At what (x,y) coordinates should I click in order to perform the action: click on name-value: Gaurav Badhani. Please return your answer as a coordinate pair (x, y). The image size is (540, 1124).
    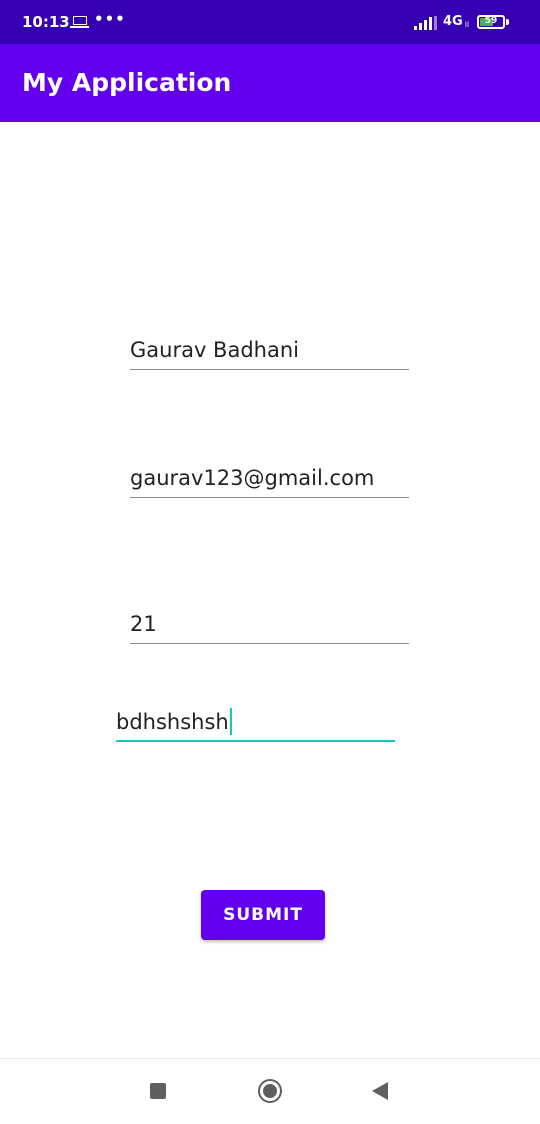
    Looking at the image, I should click on (214, 350).